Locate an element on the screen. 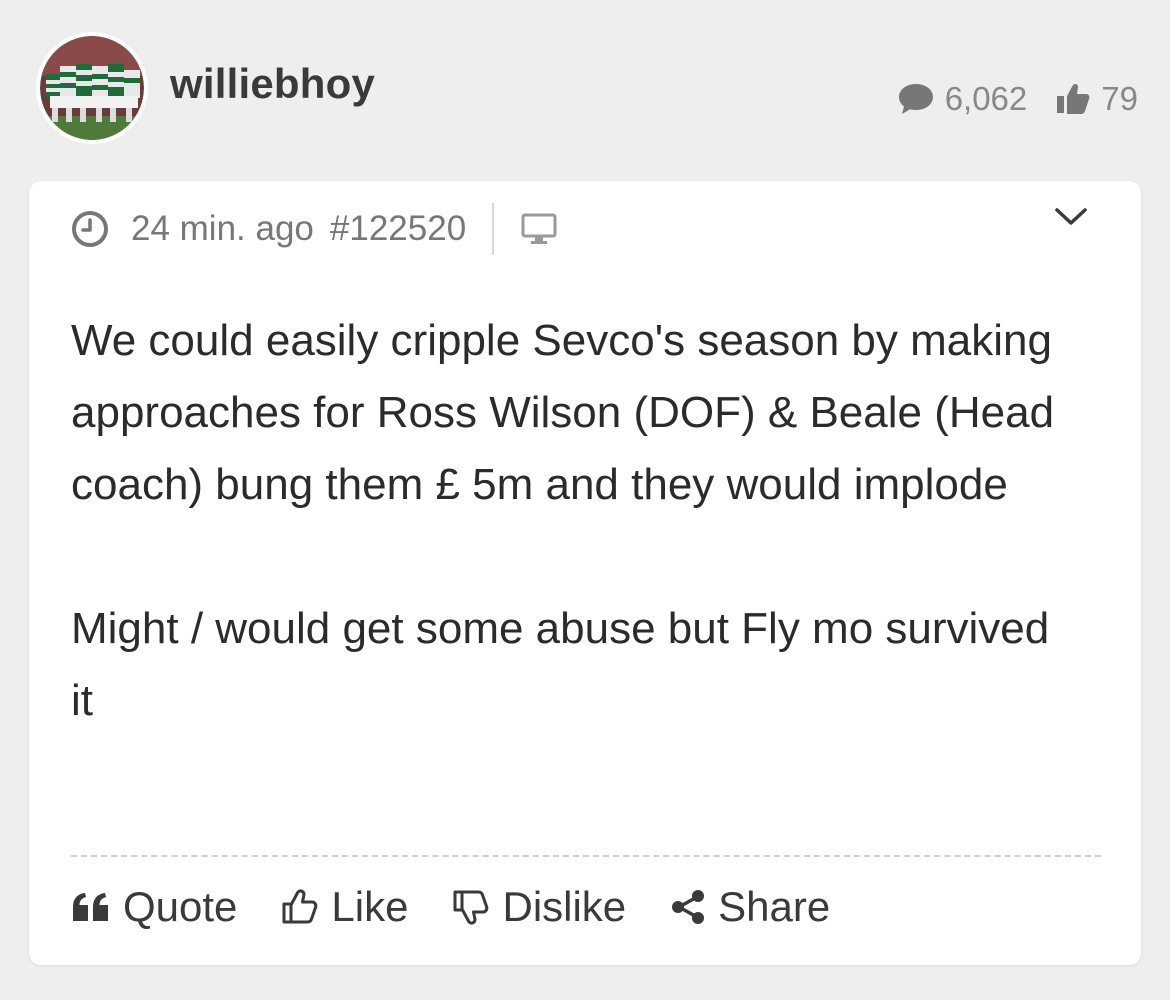 This screenshot has height=1000, width=1170. quote-button: Quote is located at coordinates (154, 907).